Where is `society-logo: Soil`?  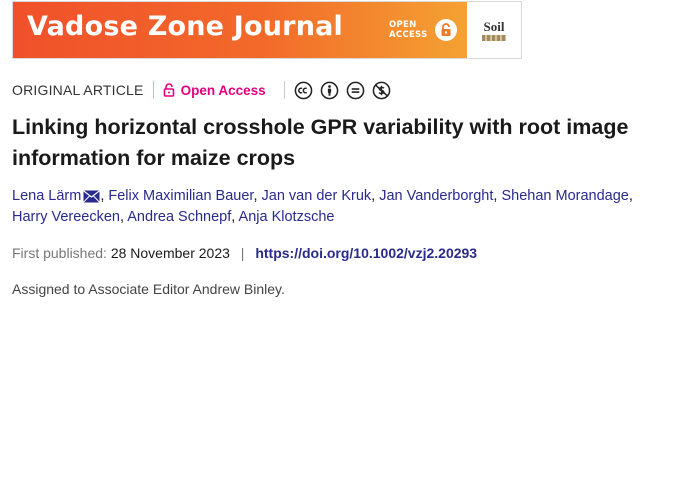
society-logo: Soil is located at coordinates (494, 30).